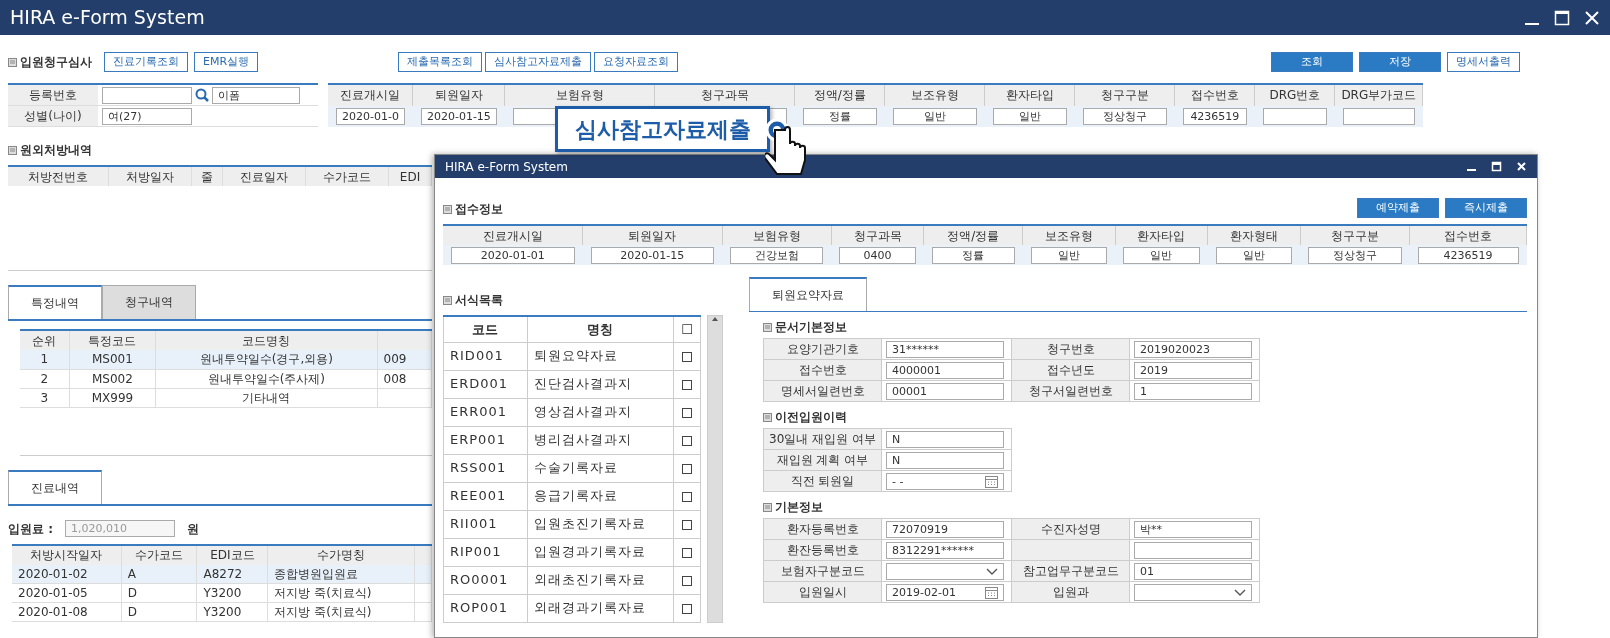 Image resolution: width=1610 pixels, height=638 pixels. Describe the element at coordinates (226, 62) in the screenshot. I see `button: EMR실행` at that location.